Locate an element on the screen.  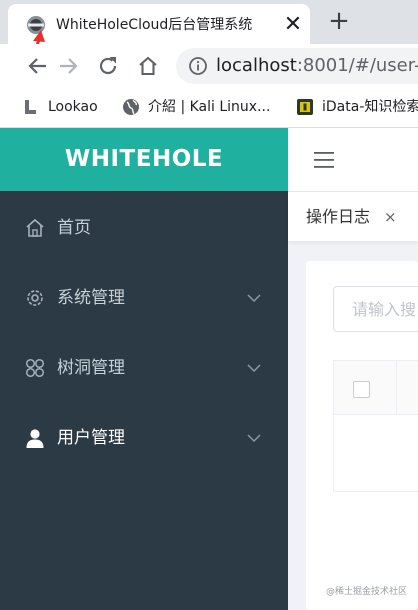
bookmark-label: iData-知识检索 is located at coordinates (370, 107).